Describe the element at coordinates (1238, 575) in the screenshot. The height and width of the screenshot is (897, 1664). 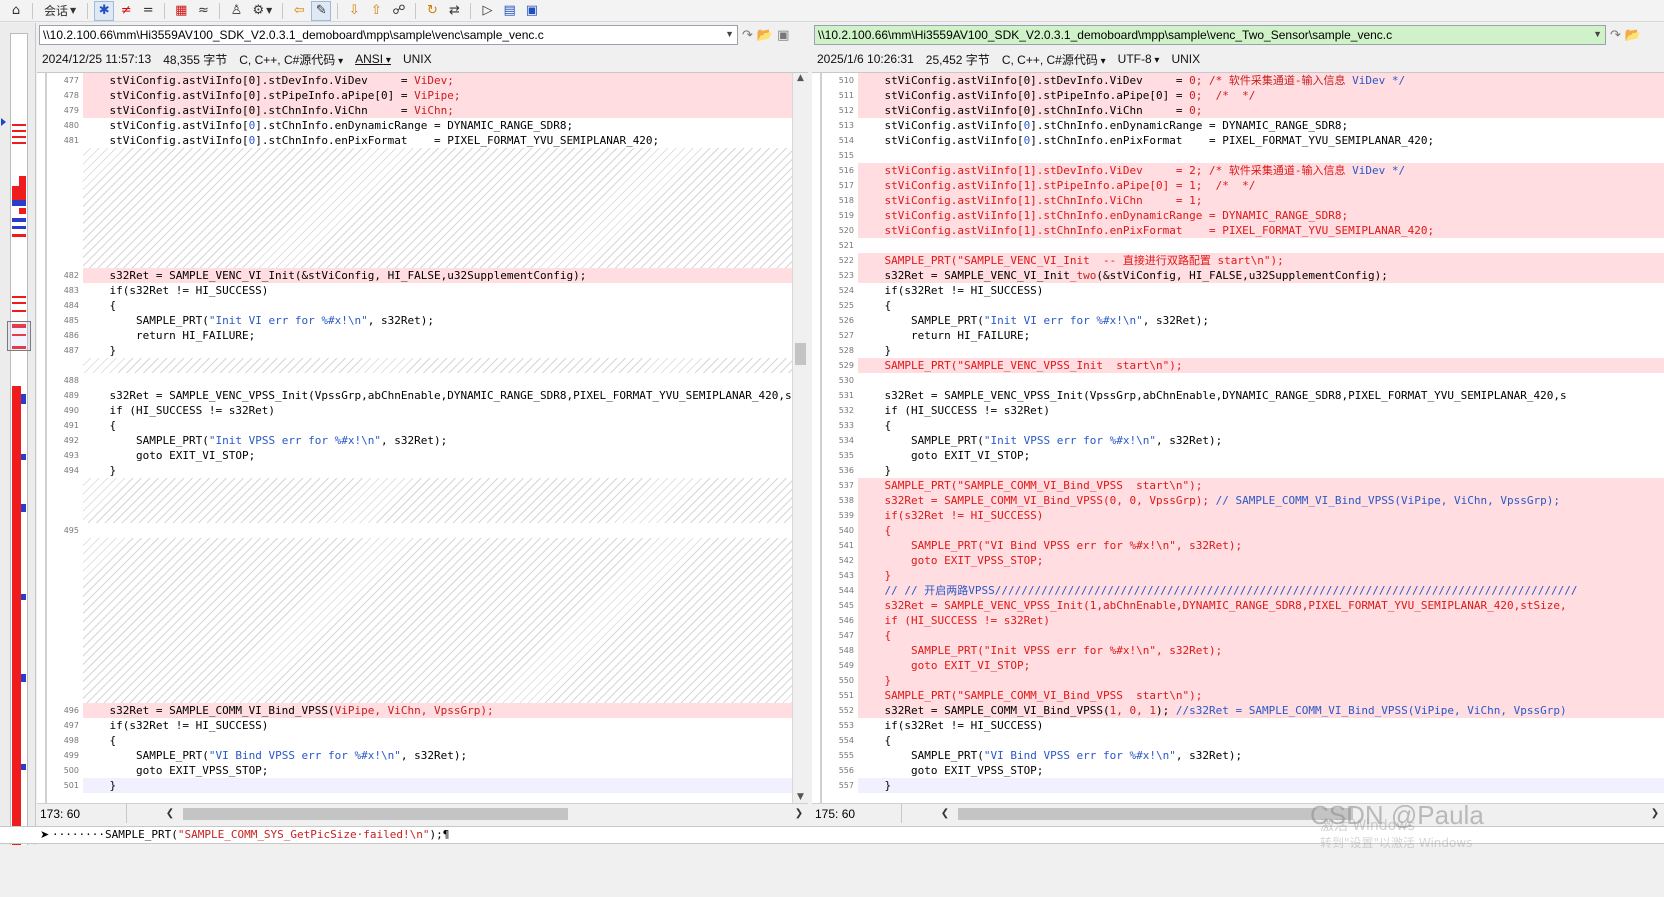
I see `right-code-line: 543 }` at that location.